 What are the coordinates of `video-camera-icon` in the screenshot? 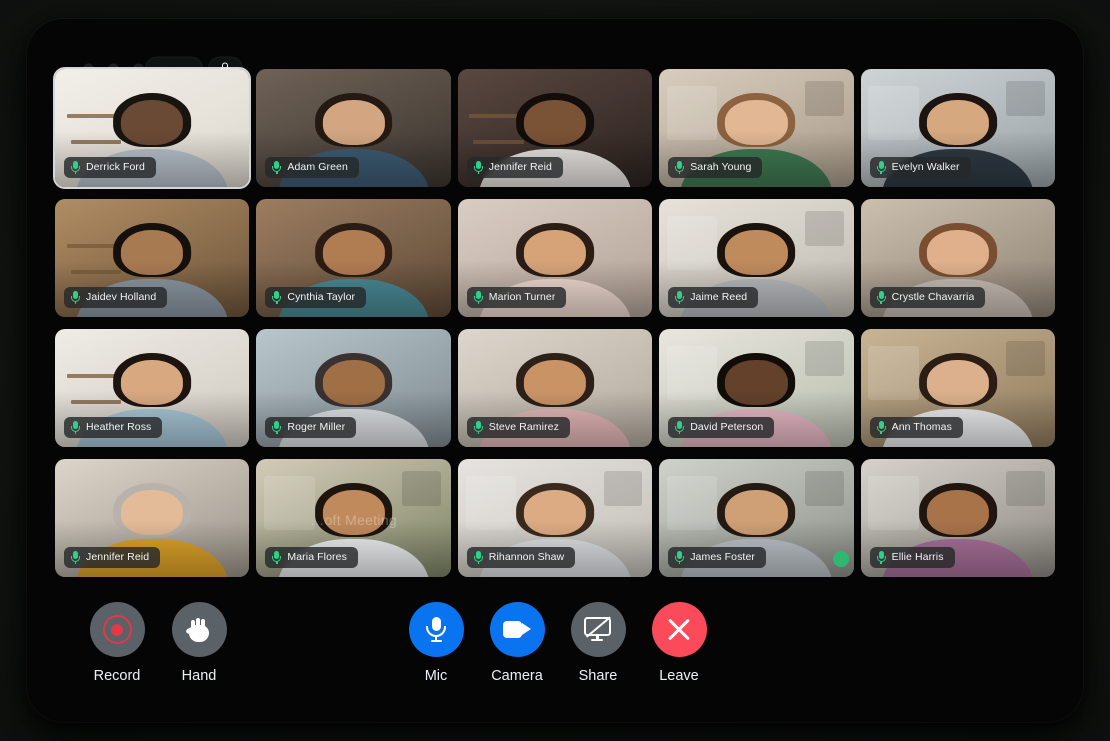 It's located at (517, 629).